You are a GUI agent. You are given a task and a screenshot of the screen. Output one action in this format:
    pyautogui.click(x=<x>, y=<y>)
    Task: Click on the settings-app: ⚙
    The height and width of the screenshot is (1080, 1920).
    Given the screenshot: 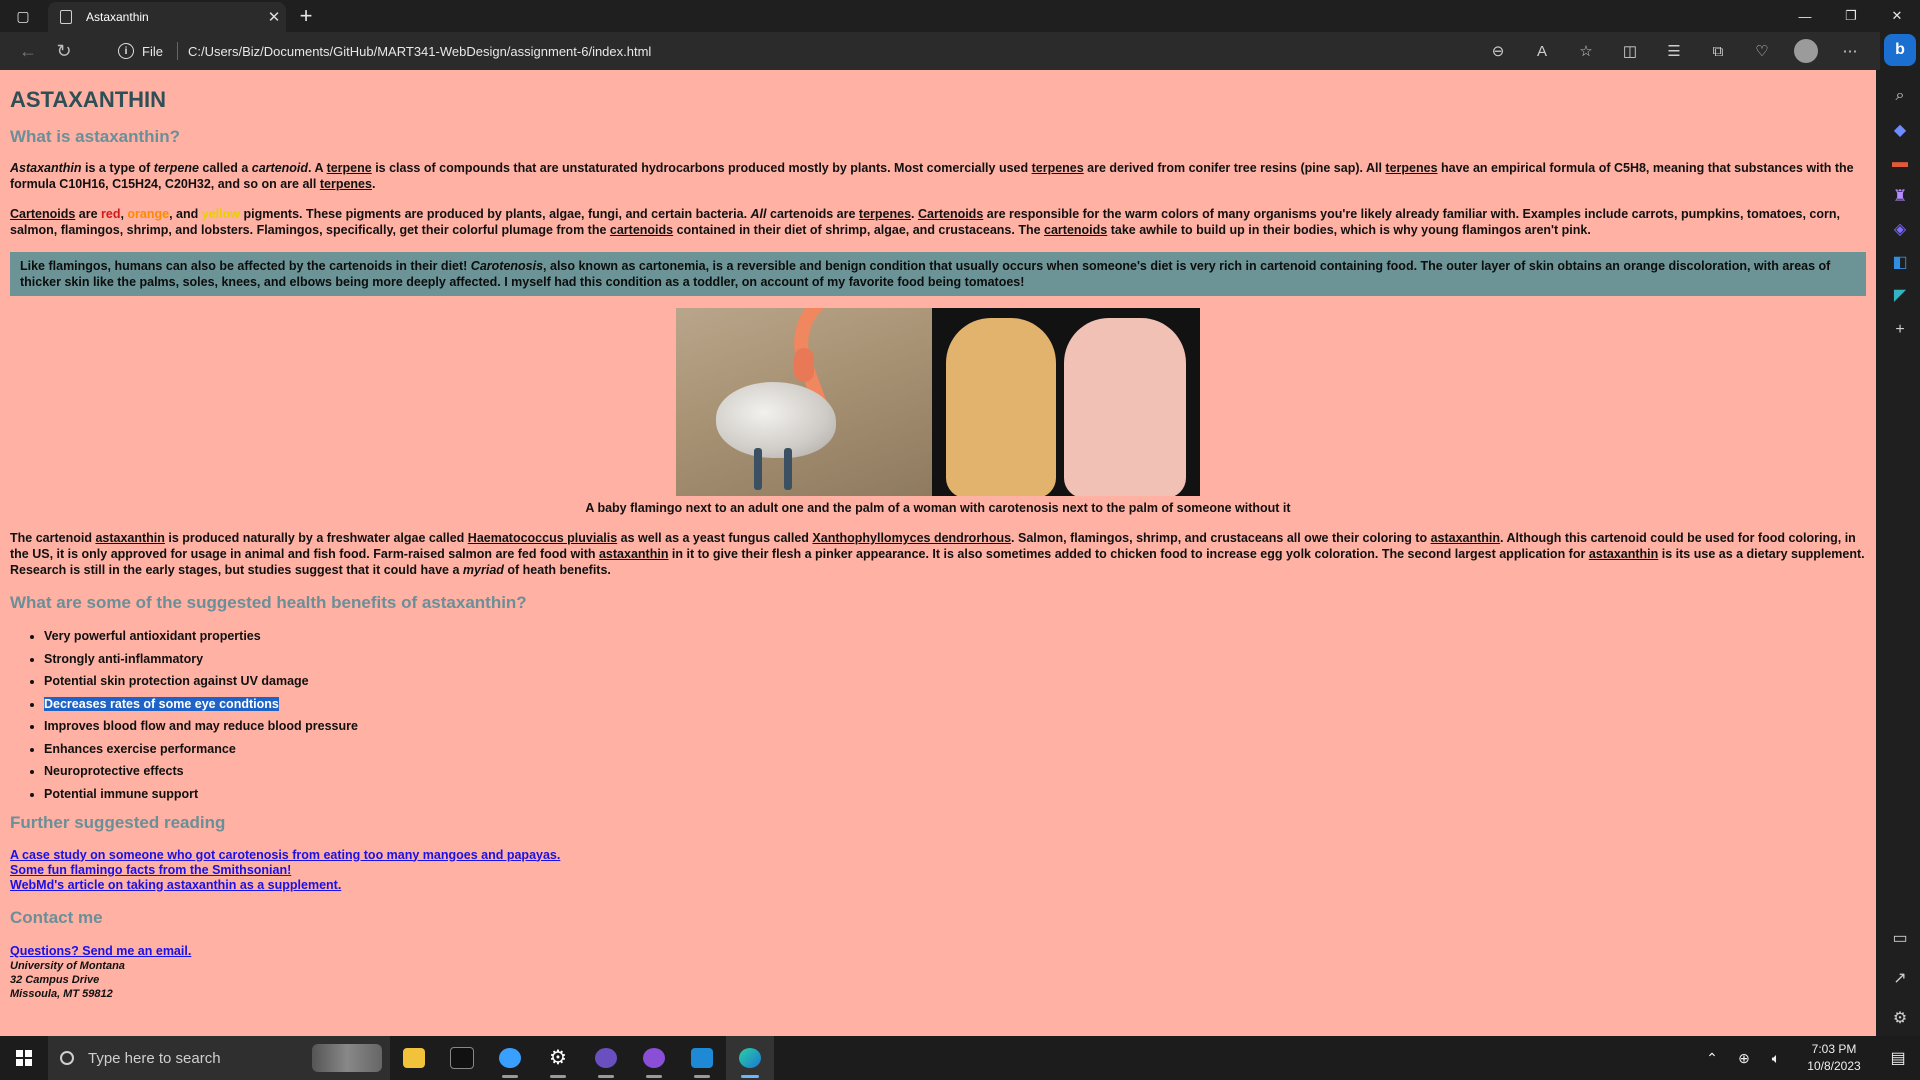 What is the action you would take?
    pyautogui.click(x=558, y=1058)
    